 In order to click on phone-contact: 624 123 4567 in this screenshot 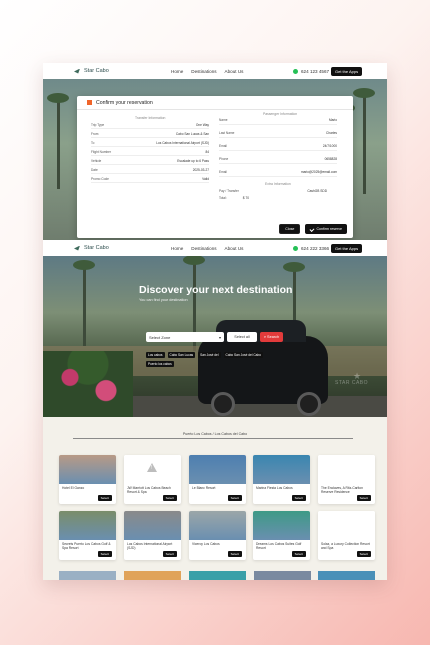, I will do `click(311, 71)`.